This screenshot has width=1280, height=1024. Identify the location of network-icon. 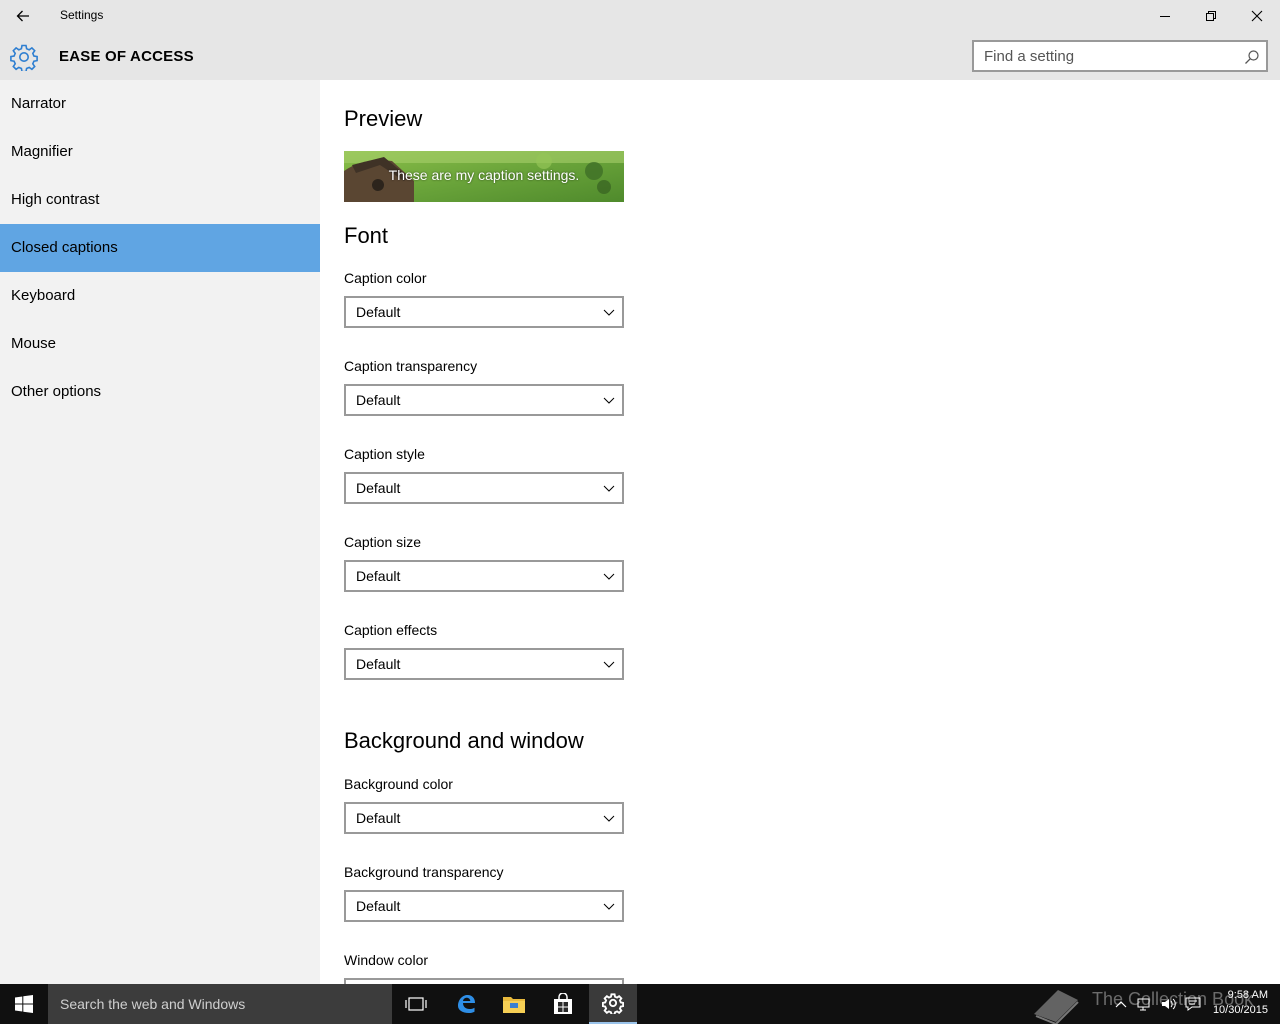
(1145, 1004).